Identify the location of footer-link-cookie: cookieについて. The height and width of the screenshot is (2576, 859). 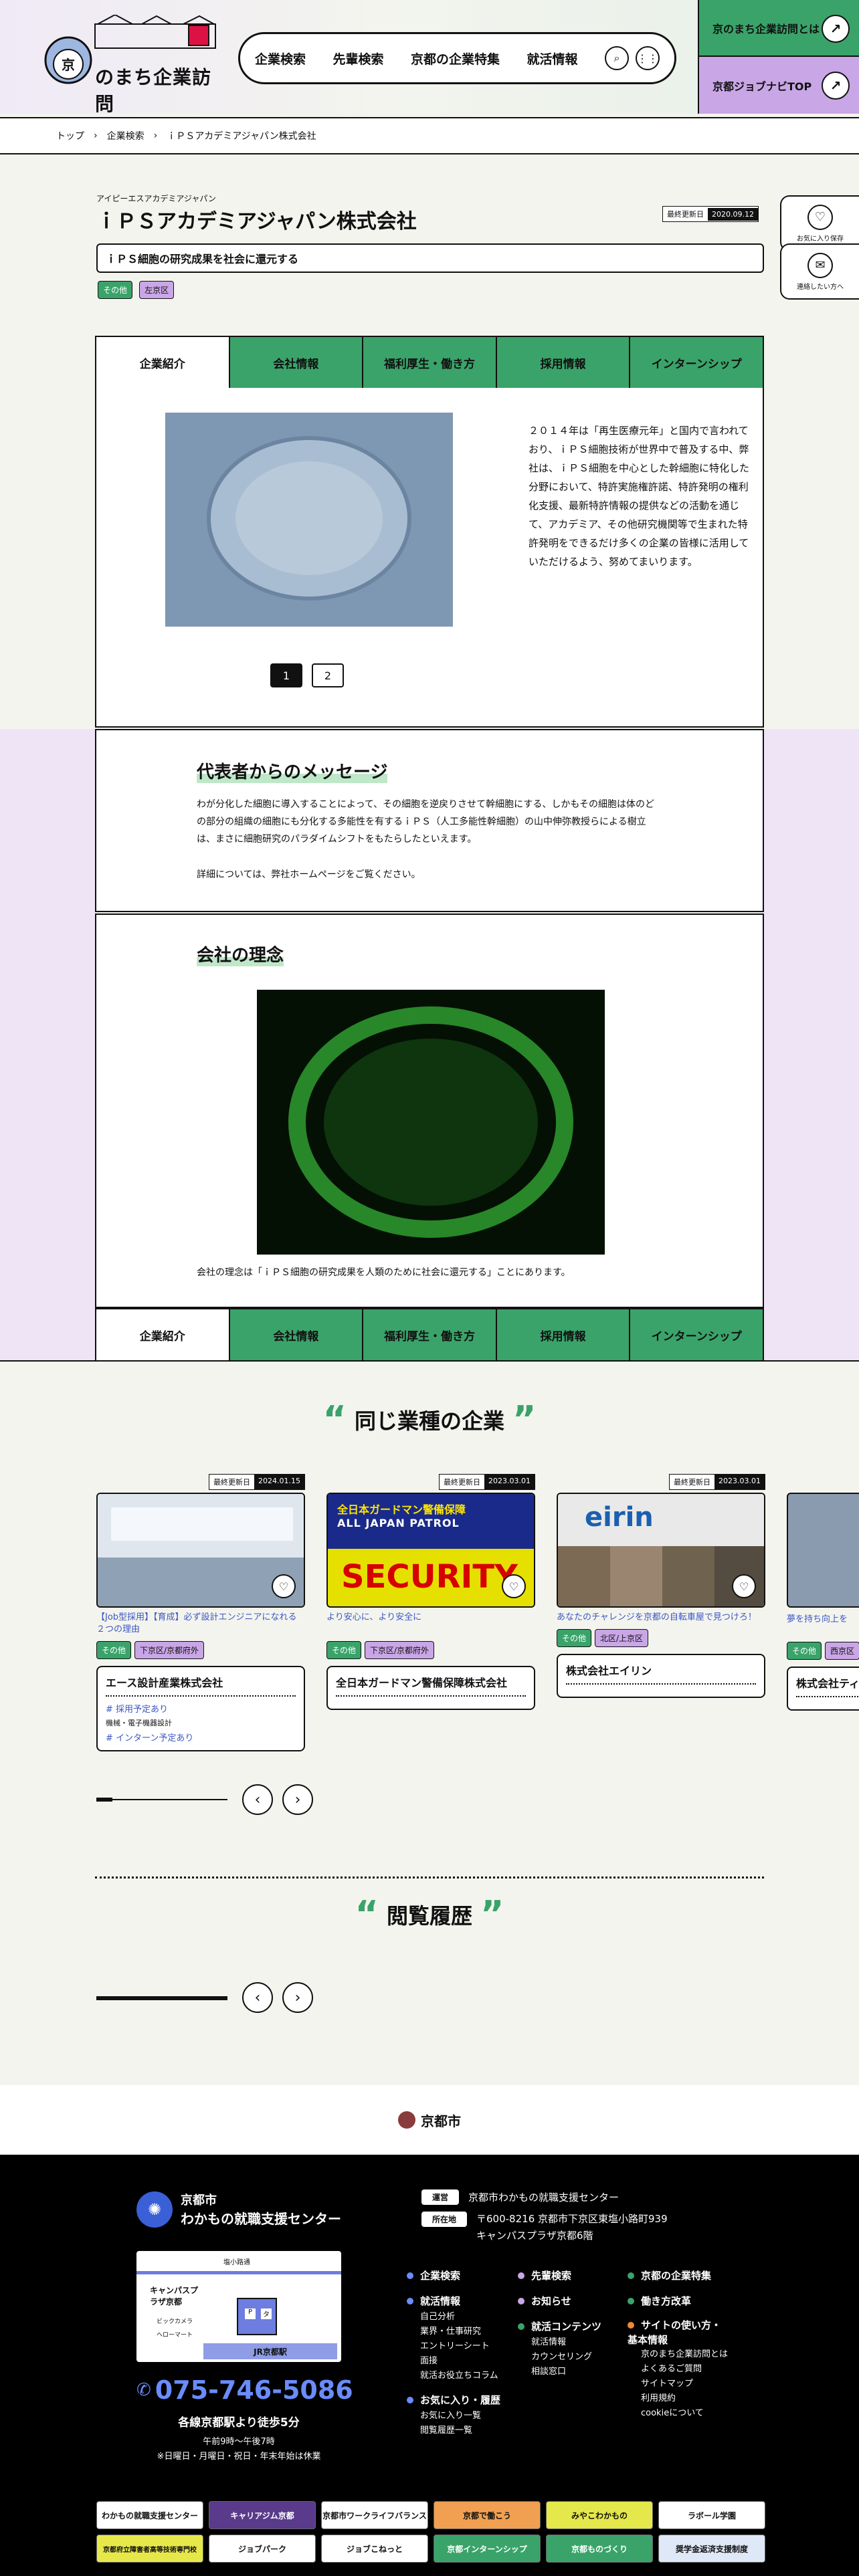
(691, 2413).